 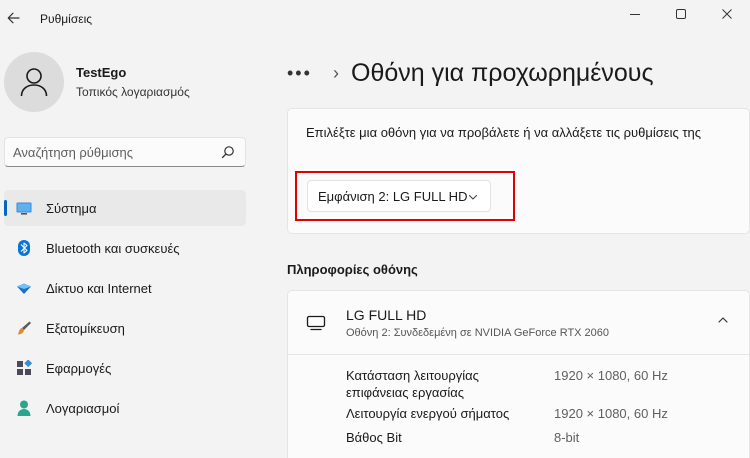 What do you see at coordinates (428, 413) in the screenshot?
I see `property-label: Λειτουργία ενεργού σήματος` at bounding box center [428, 413].